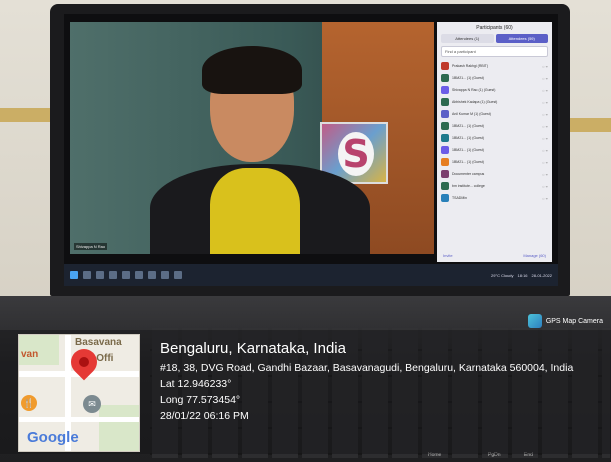 The height and width of the screenshot is (462, 611). Describe the element at coordinates (311, 275) in the screenshot. I see `windows-taskbar: 29°C Cloudy 18:16 28-01-2022` at that location.